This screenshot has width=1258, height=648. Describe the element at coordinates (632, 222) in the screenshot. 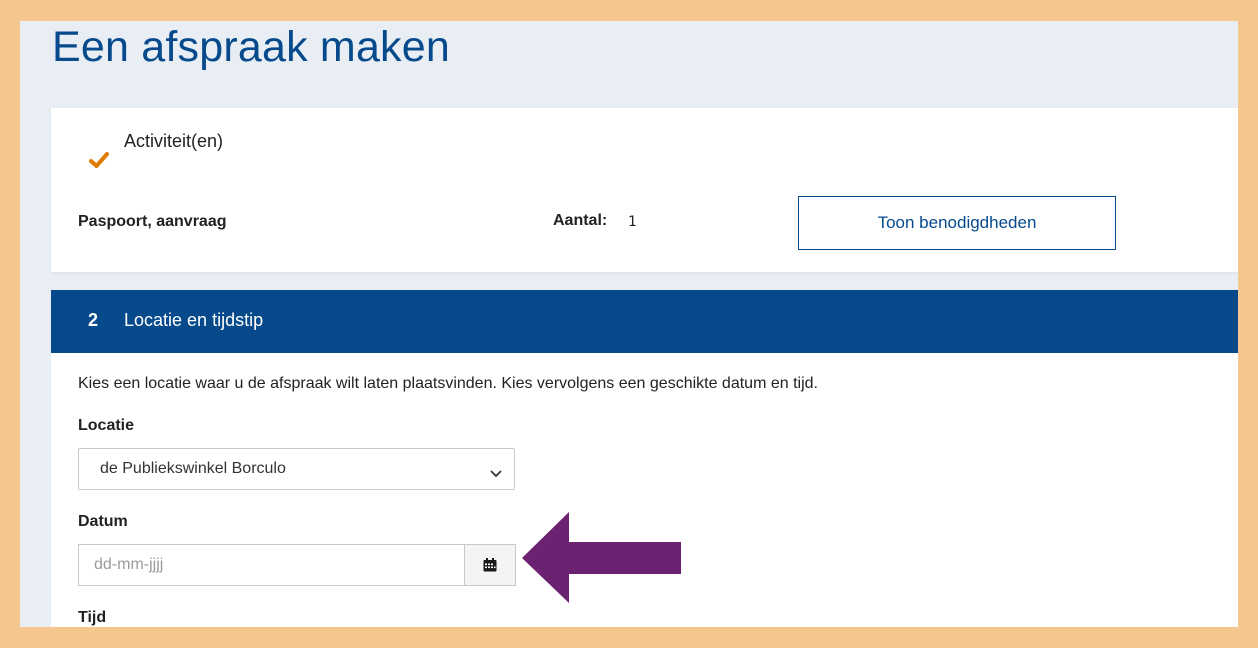

I see `count-value: 1` at that location.